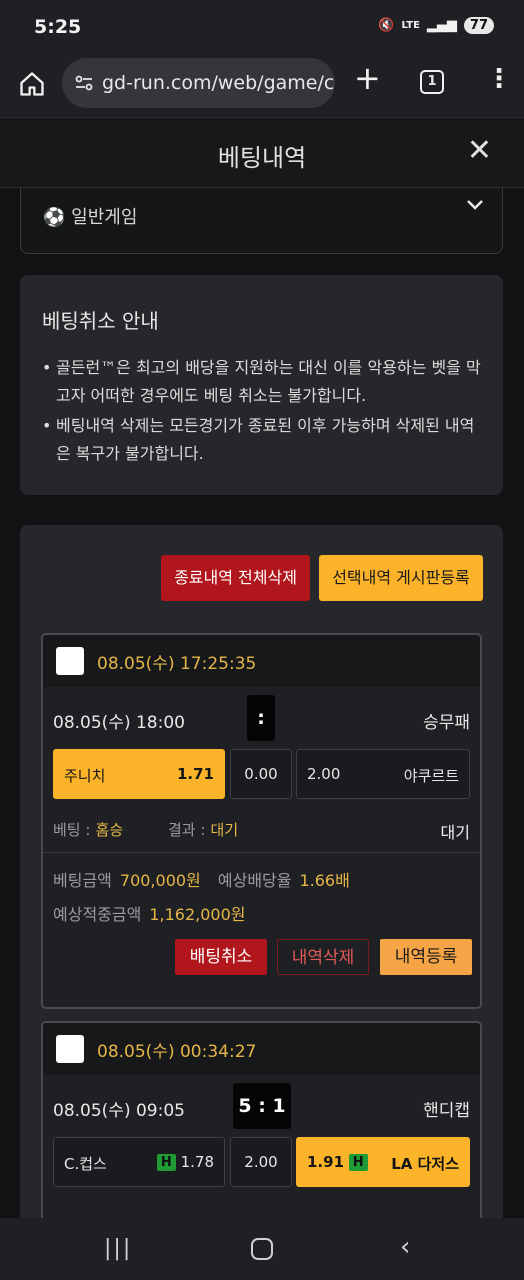 The width and height of the screenshot is (524, 1280). Describe the element at coordinates (195, 774) in the screenshot. I see `home-odds: 1.71` at that location.